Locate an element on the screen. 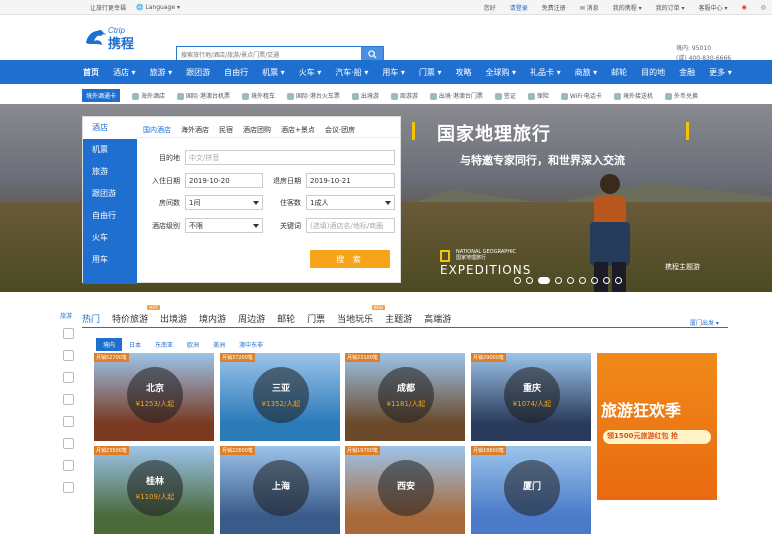  carousel-dot-active is located at coordinates (544, 280).